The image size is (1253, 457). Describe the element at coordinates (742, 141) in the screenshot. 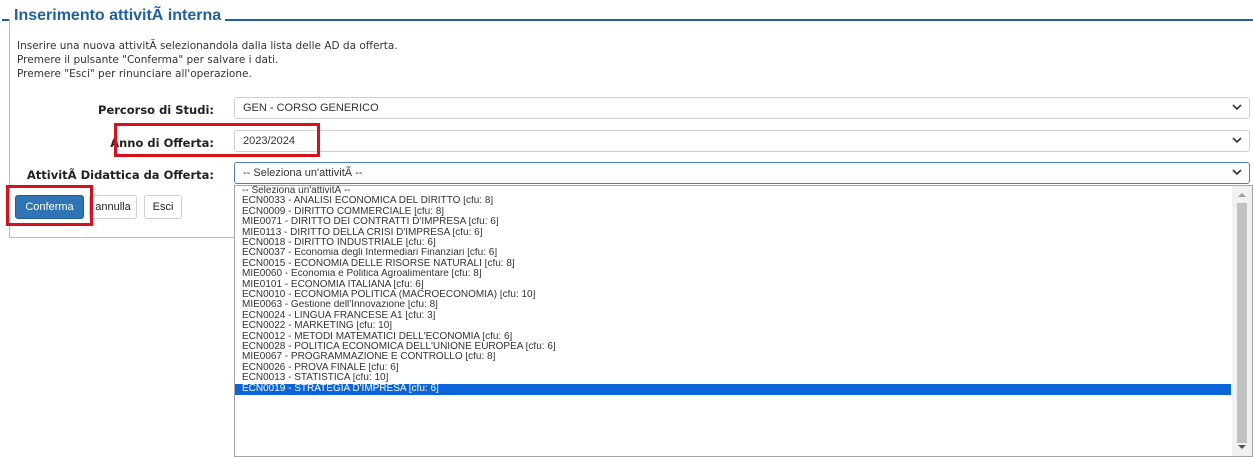

I see `anno-select: 2023/2024` at that location.